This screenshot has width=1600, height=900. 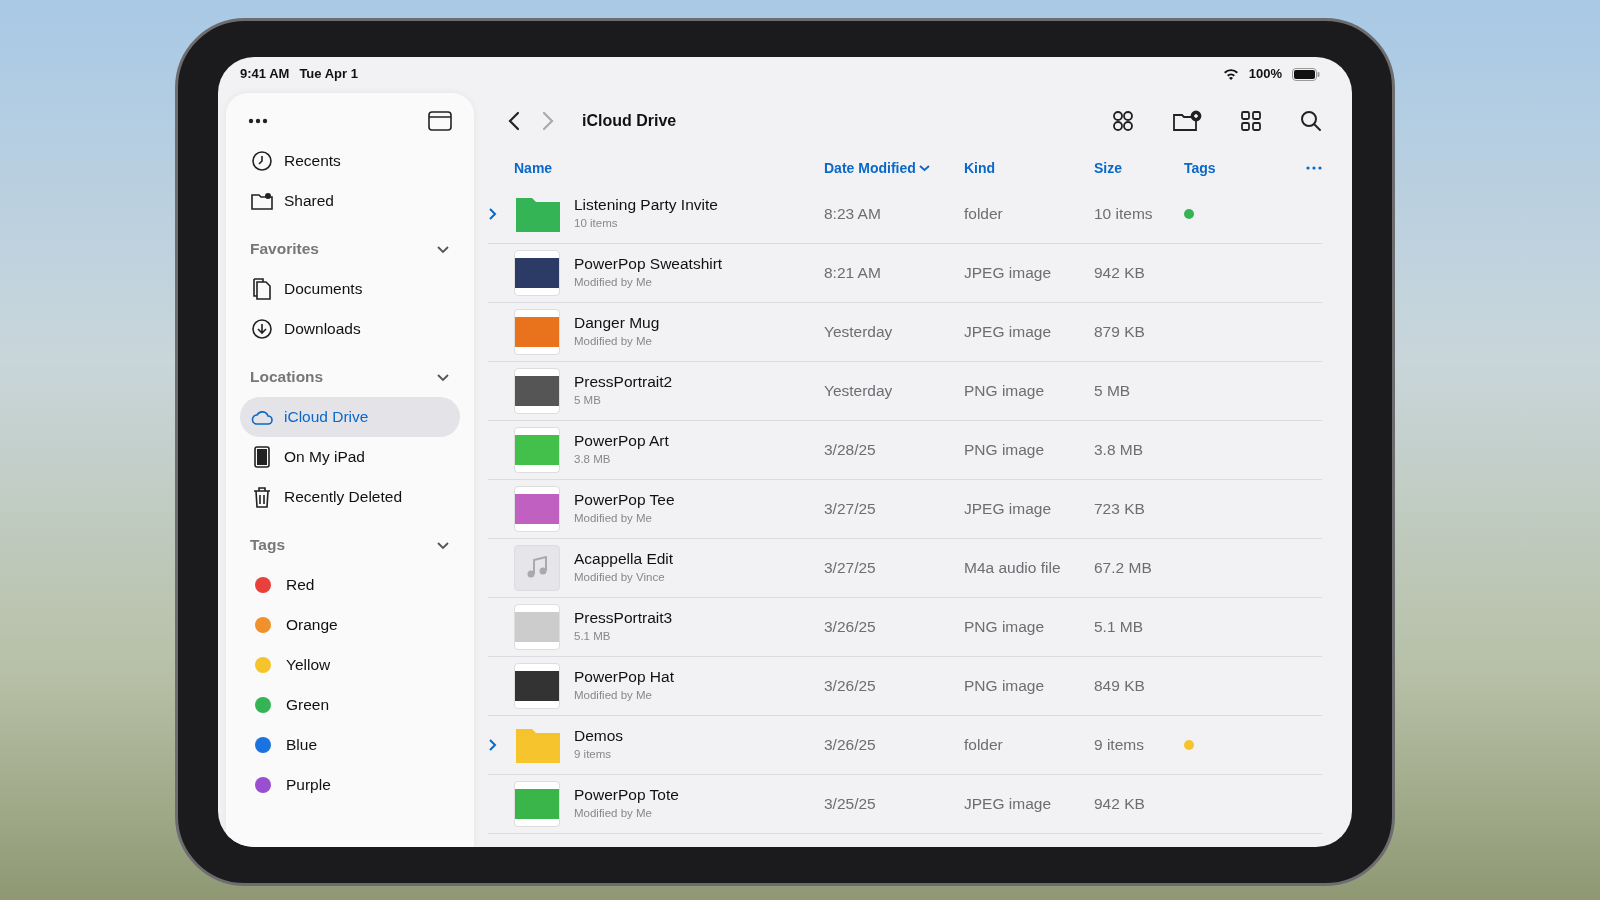 What do you see at coordinates (599, 736) in the screenshot?
I see `file-name: Demos` at bounding box center [599, 736].